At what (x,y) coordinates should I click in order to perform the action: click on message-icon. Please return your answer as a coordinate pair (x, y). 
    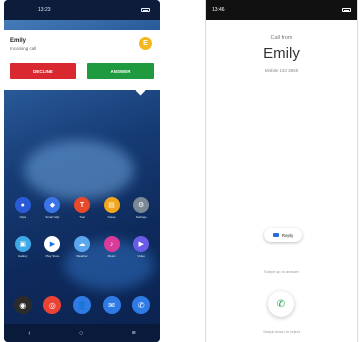
    Looking at the image, I should click on (275, 235).